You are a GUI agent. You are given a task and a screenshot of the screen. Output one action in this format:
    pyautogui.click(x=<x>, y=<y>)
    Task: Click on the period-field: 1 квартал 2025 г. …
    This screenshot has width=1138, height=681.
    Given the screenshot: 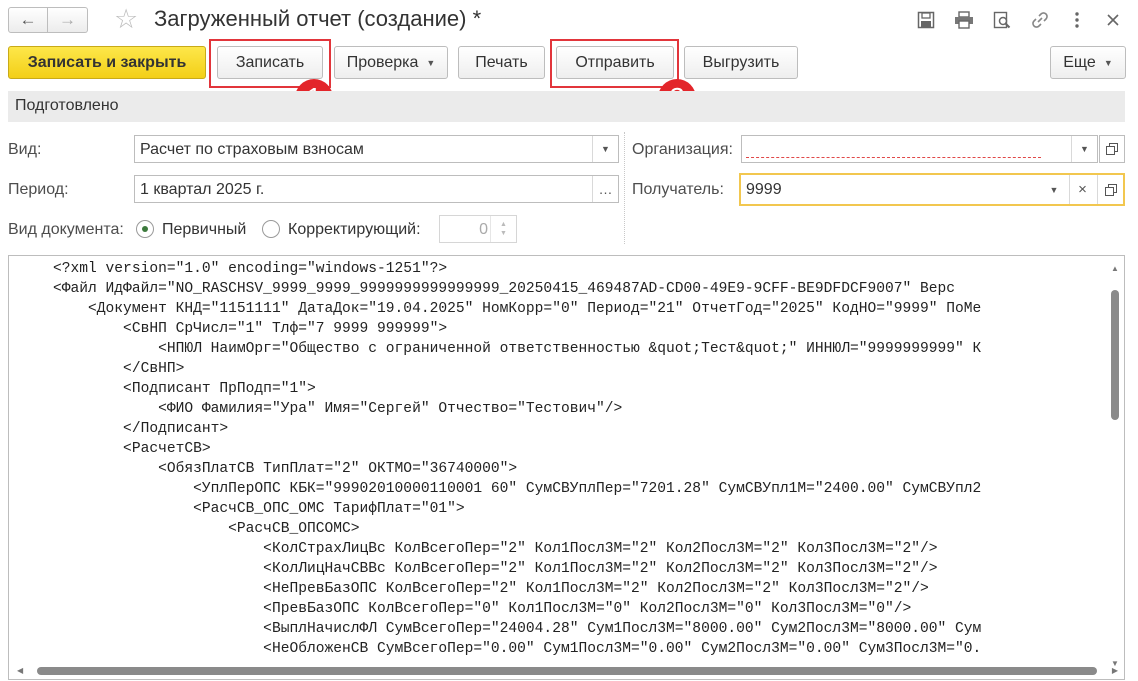 What is the action you would take?
    pyautogui.click(x=376, y=189)
    